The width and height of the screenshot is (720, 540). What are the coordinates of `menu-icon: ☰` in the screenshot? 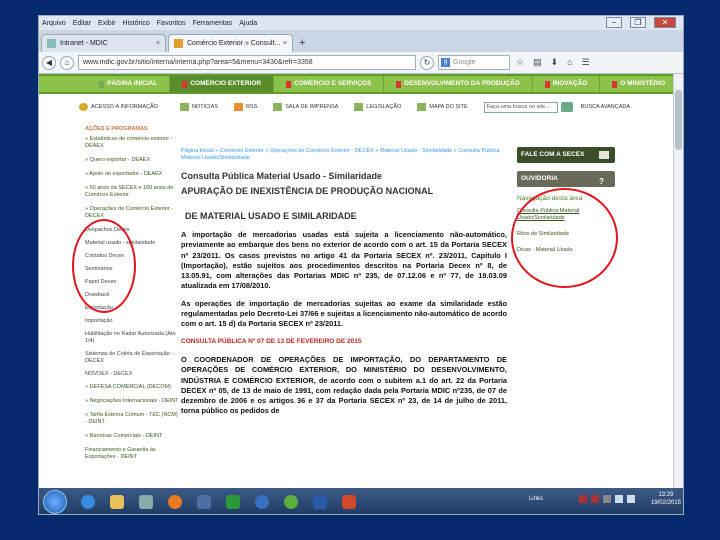 It's located at (586, 62).